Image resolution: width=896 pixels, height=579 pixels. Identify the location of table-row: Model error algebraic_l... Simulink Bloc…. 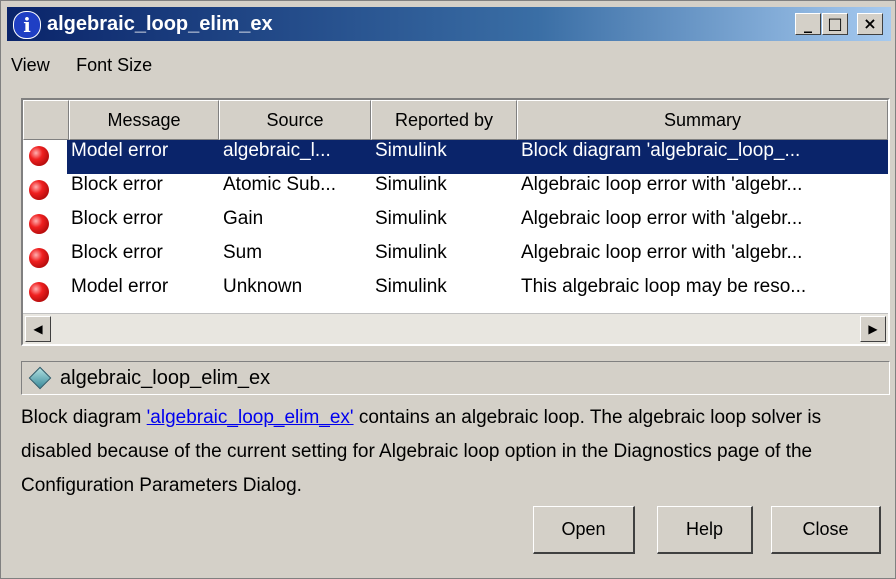
(455, 157).